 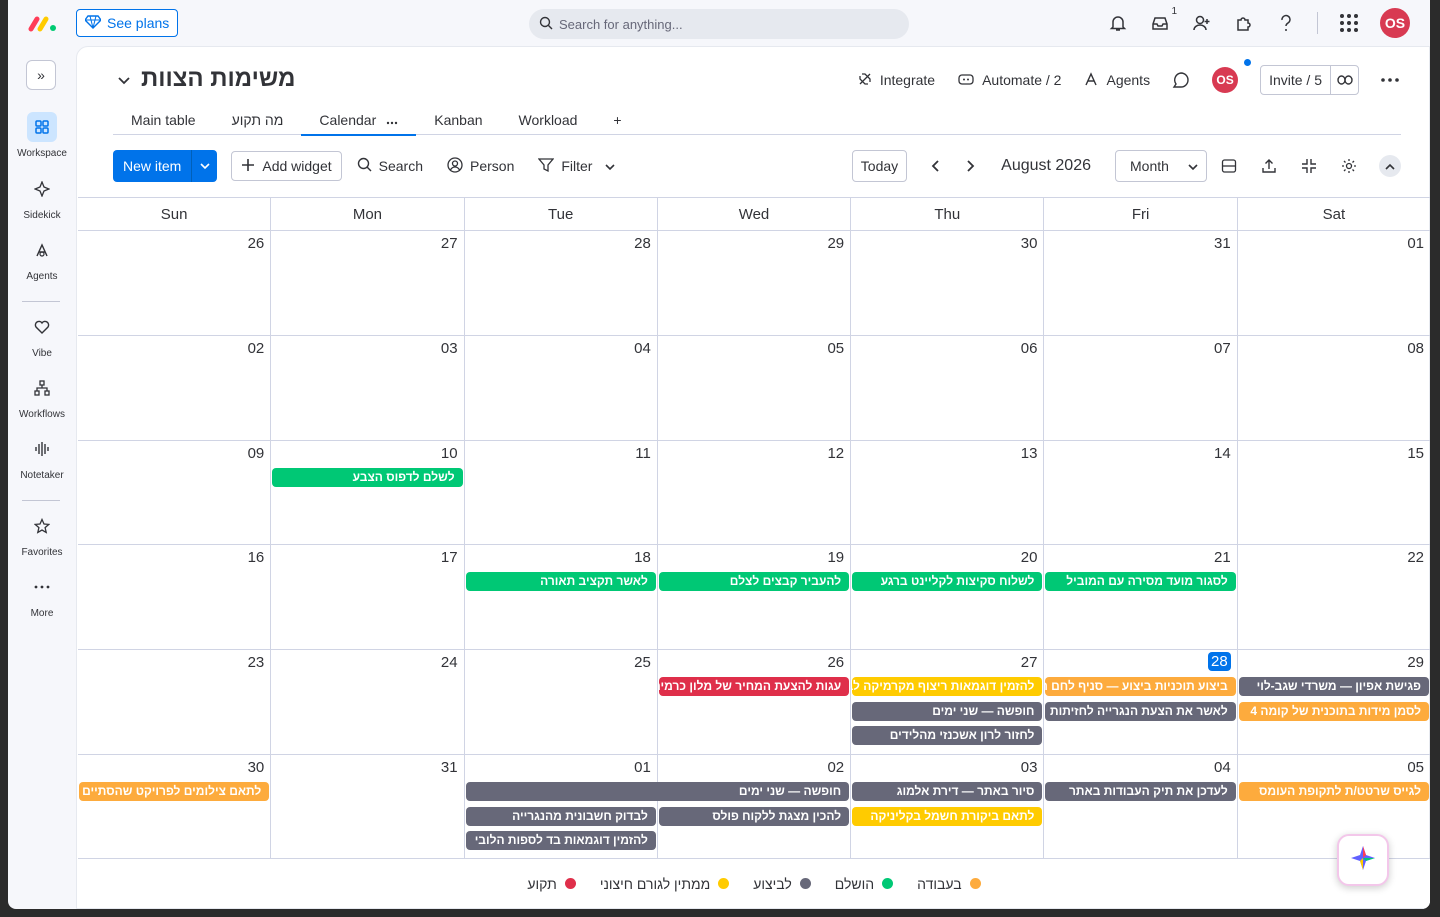 What do you see at coordinates (174, 791) in the screenshot?
I see `calendar-event: לתאם צילומים לפרויקט שהסתיים` at bounding box center [174, 791].